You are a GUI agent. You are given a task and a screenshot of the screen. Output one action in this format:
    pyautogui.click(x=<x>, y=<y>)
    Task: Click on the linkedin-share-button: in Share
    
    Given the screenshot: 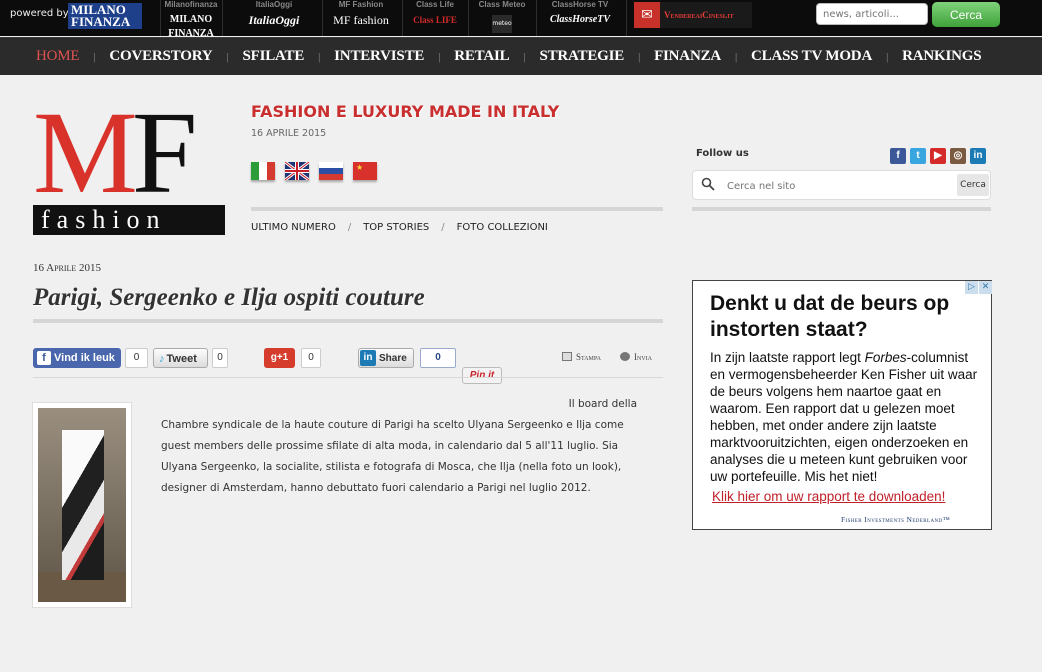 What is the action you would take?
    pyautogui.click(x=386, y=358)
    